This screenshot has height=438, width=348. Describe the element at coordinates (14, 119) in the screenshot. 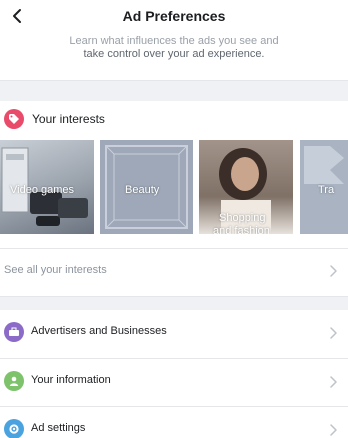

I see `tag-icon` at that location.